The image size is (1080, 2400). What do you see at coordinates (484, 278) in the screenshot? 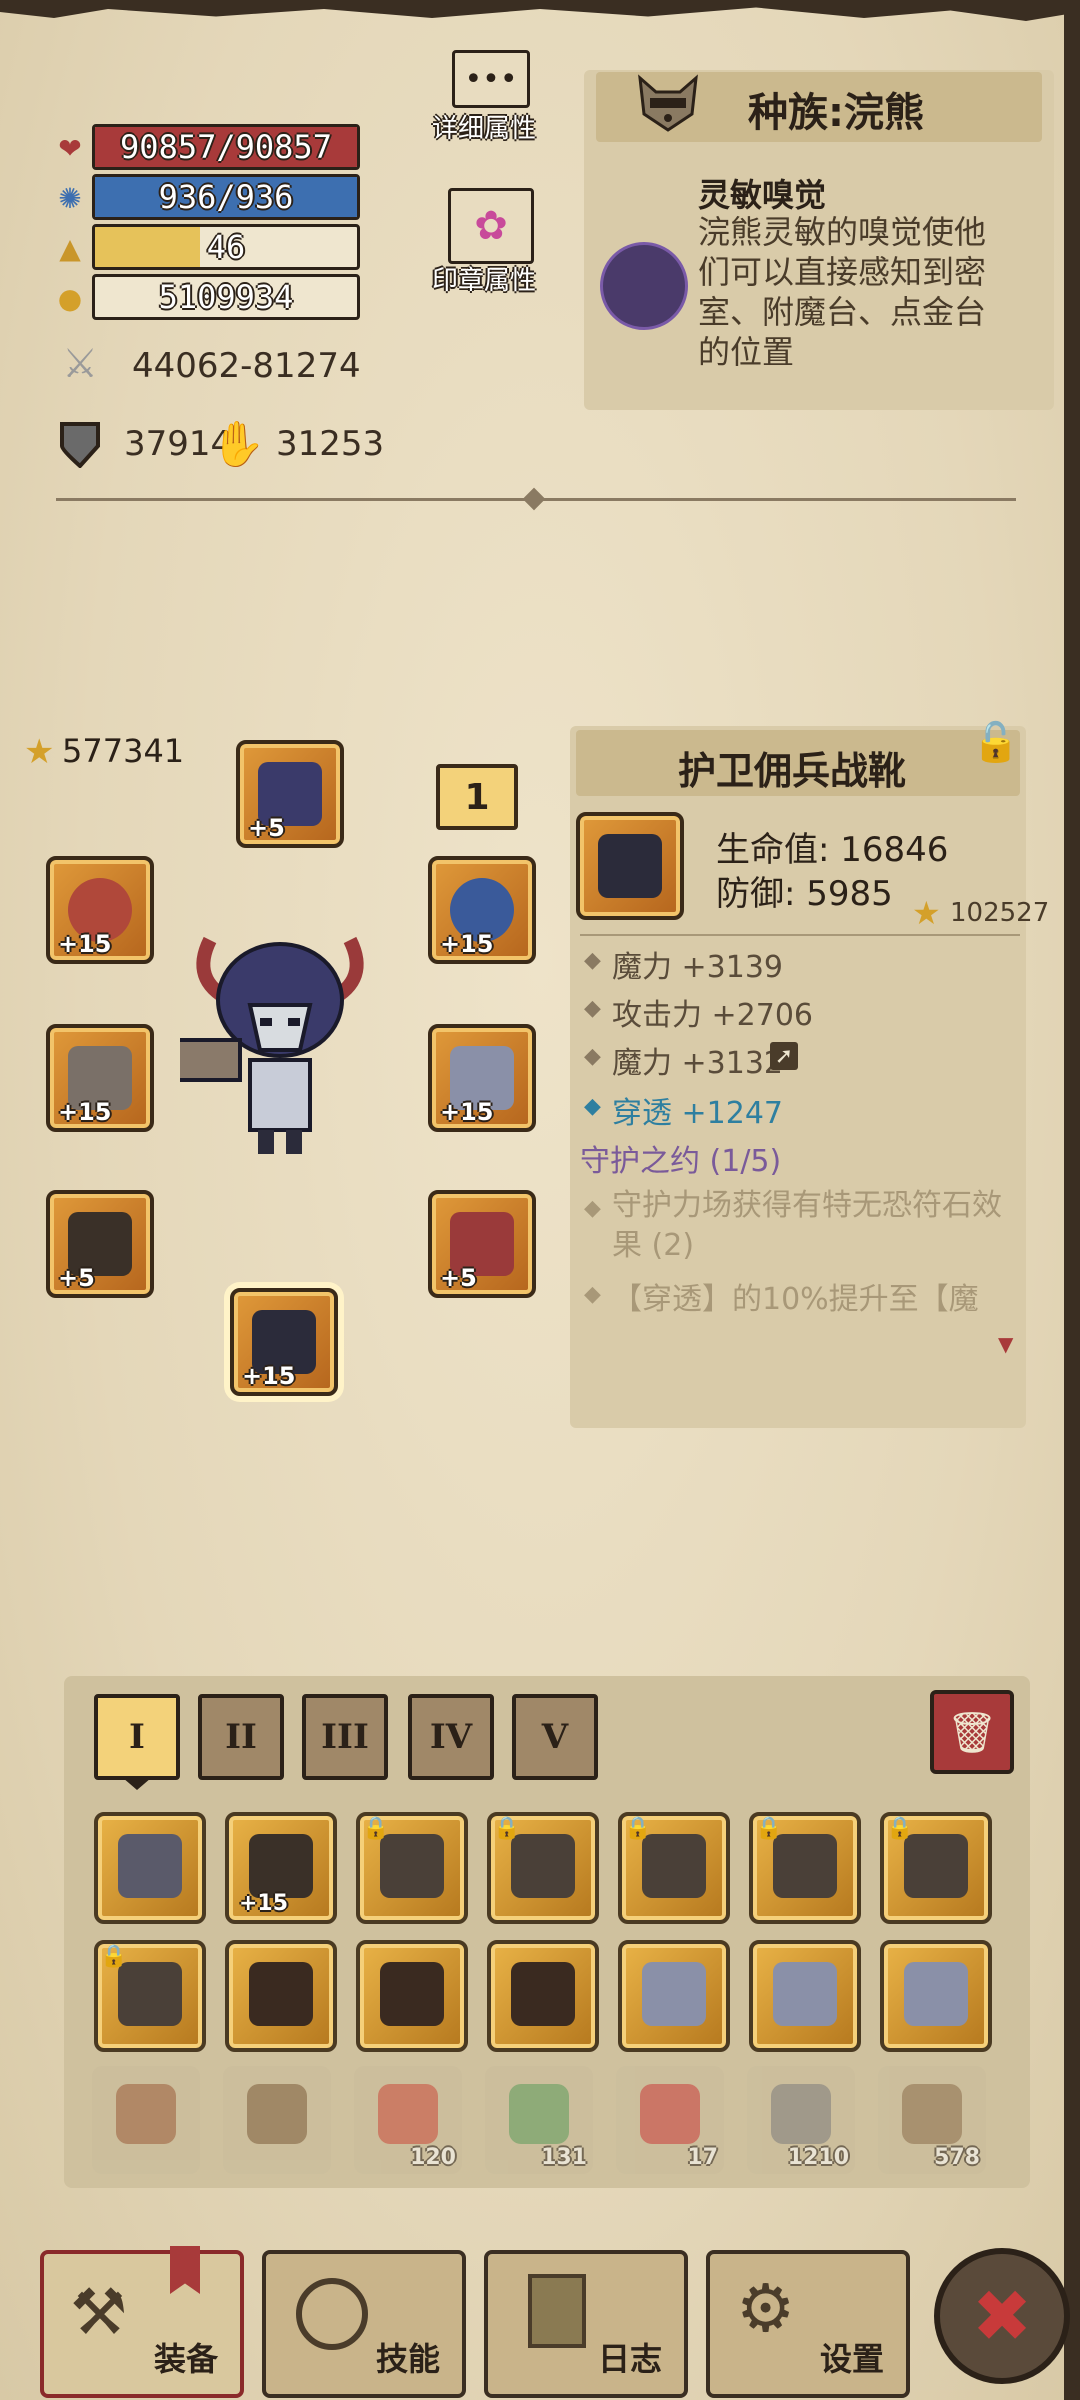
I see `seal-attrs-label: 印章属性` at bounding box center [484, 278].